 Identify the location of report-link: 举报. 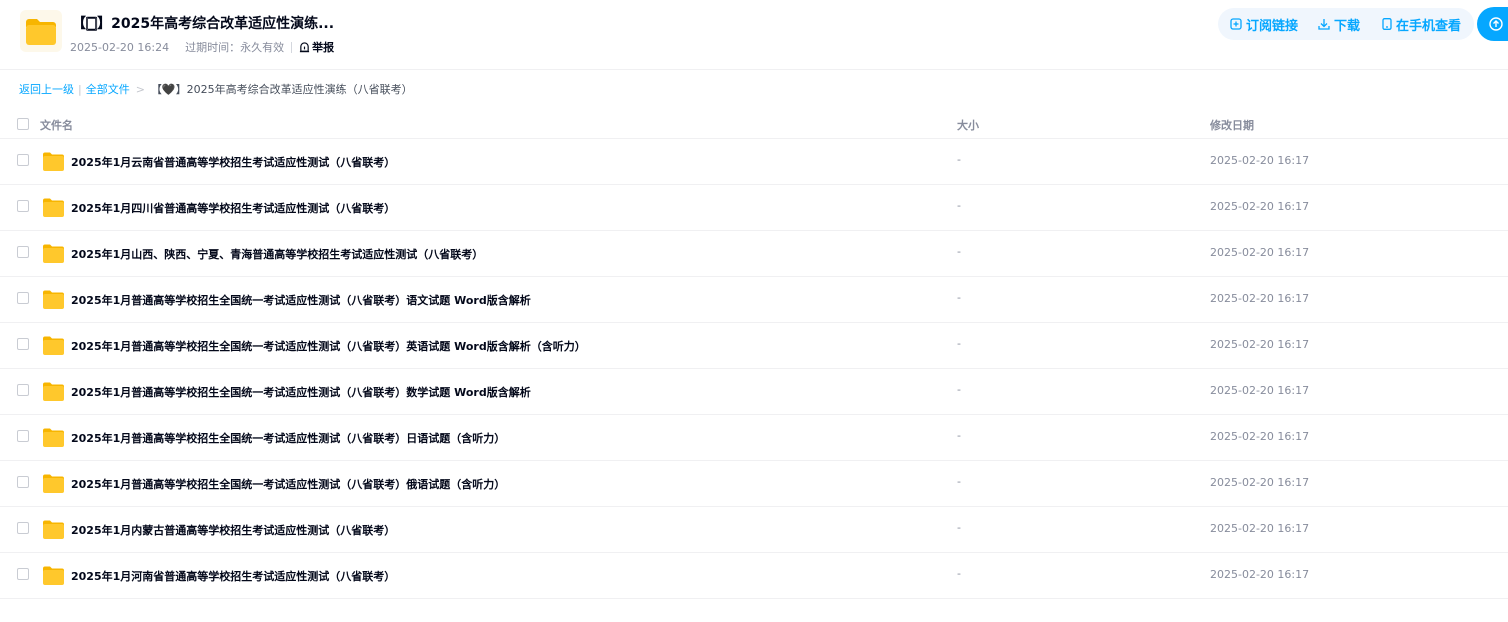
(316, 47).